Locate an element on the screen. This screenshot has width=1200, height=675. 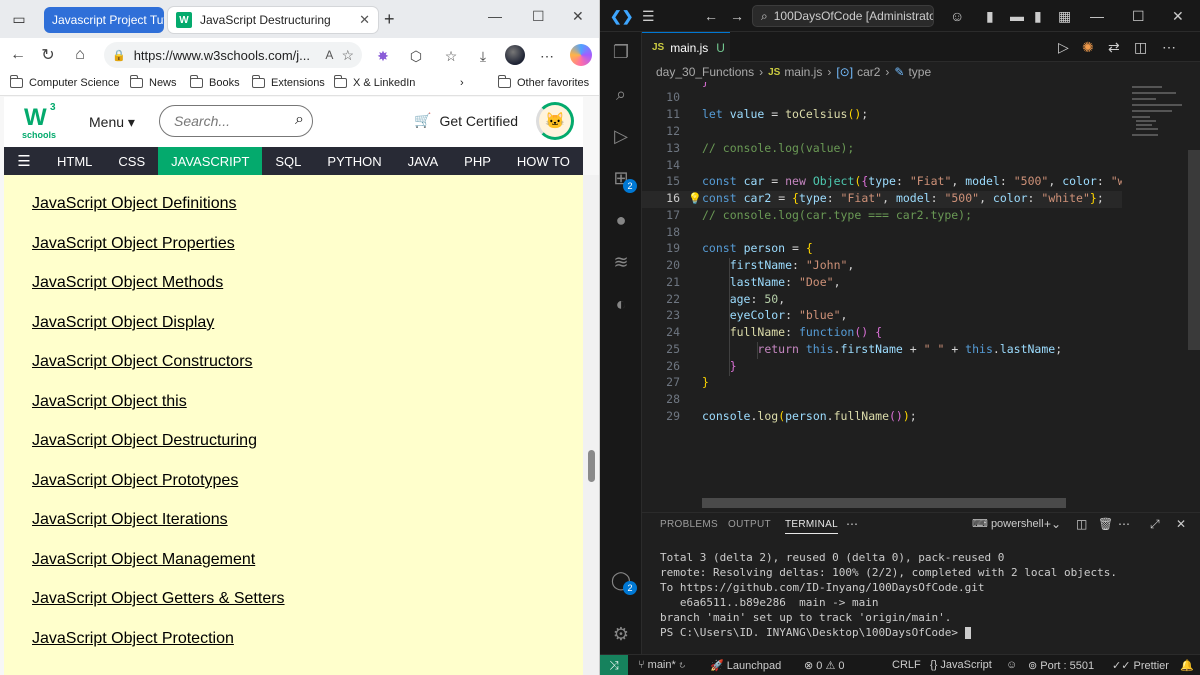
profile-avatar is located at coordinates (515, 55).